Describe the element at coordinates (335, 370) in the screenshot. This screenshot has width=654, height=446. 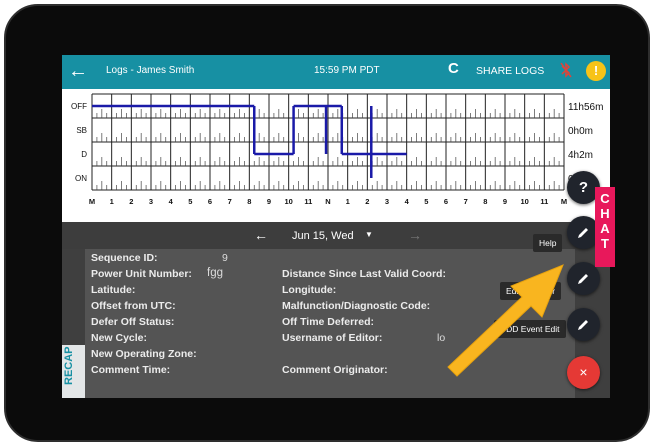
I see `comment-originator-label: Comment Originator:` at that location.